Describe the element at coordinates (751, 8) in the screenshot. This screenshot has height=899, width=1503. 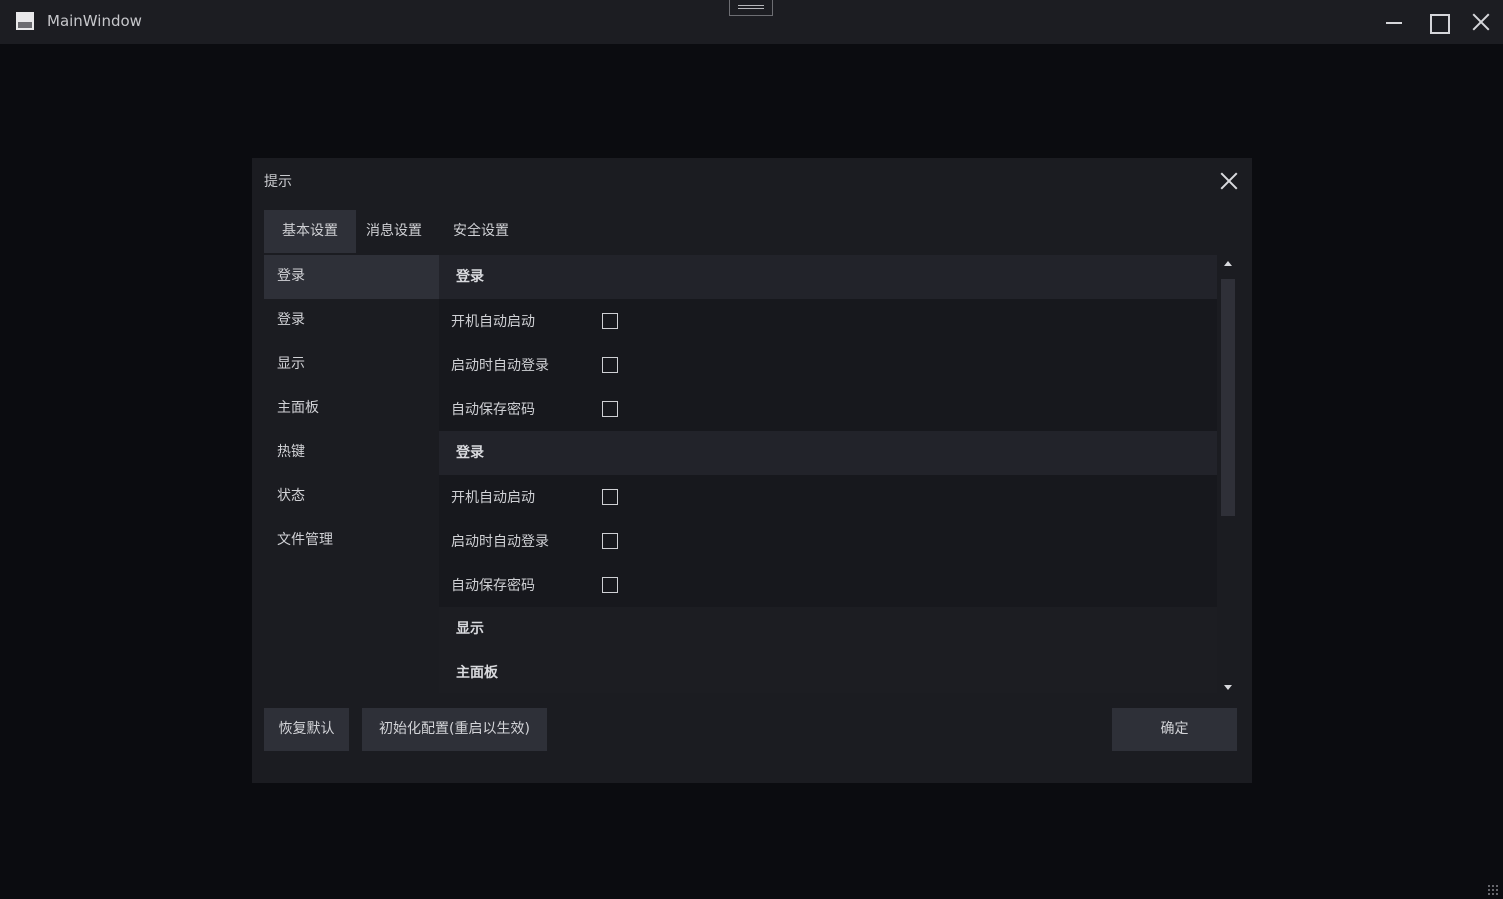
I see `drag-handle-icon` at that location.